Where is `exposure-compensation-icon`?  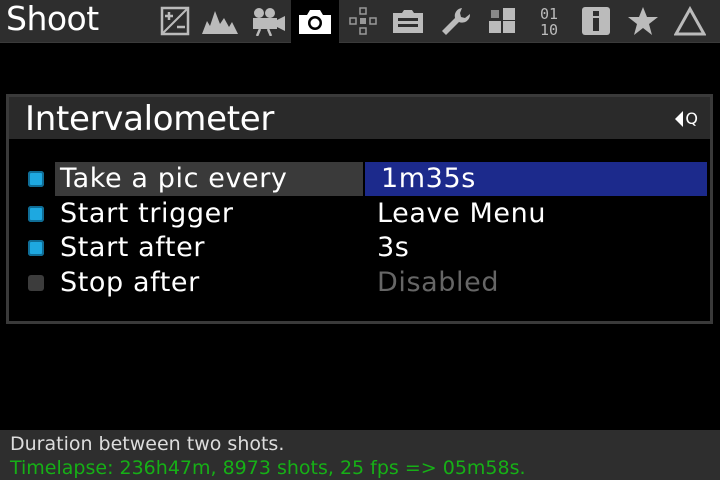
exposure-compensation-icon is located at coordinates (175, 21).